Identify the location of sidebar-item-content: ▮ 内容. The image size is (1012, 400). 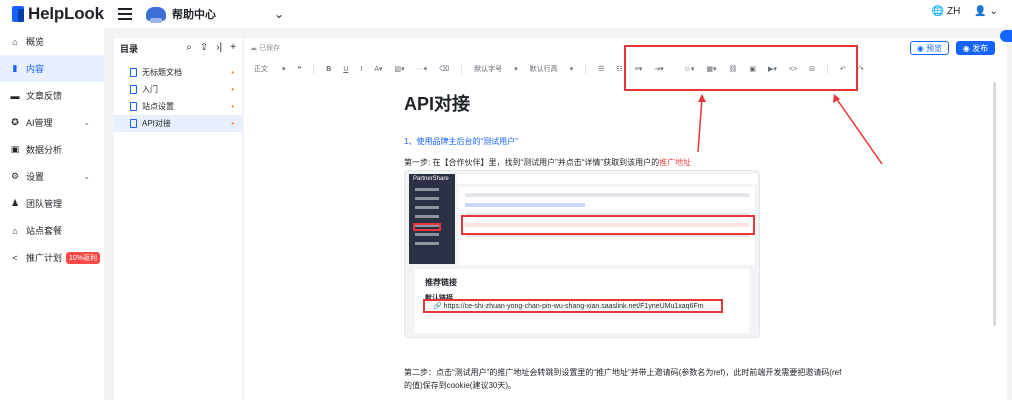
(52, 68).